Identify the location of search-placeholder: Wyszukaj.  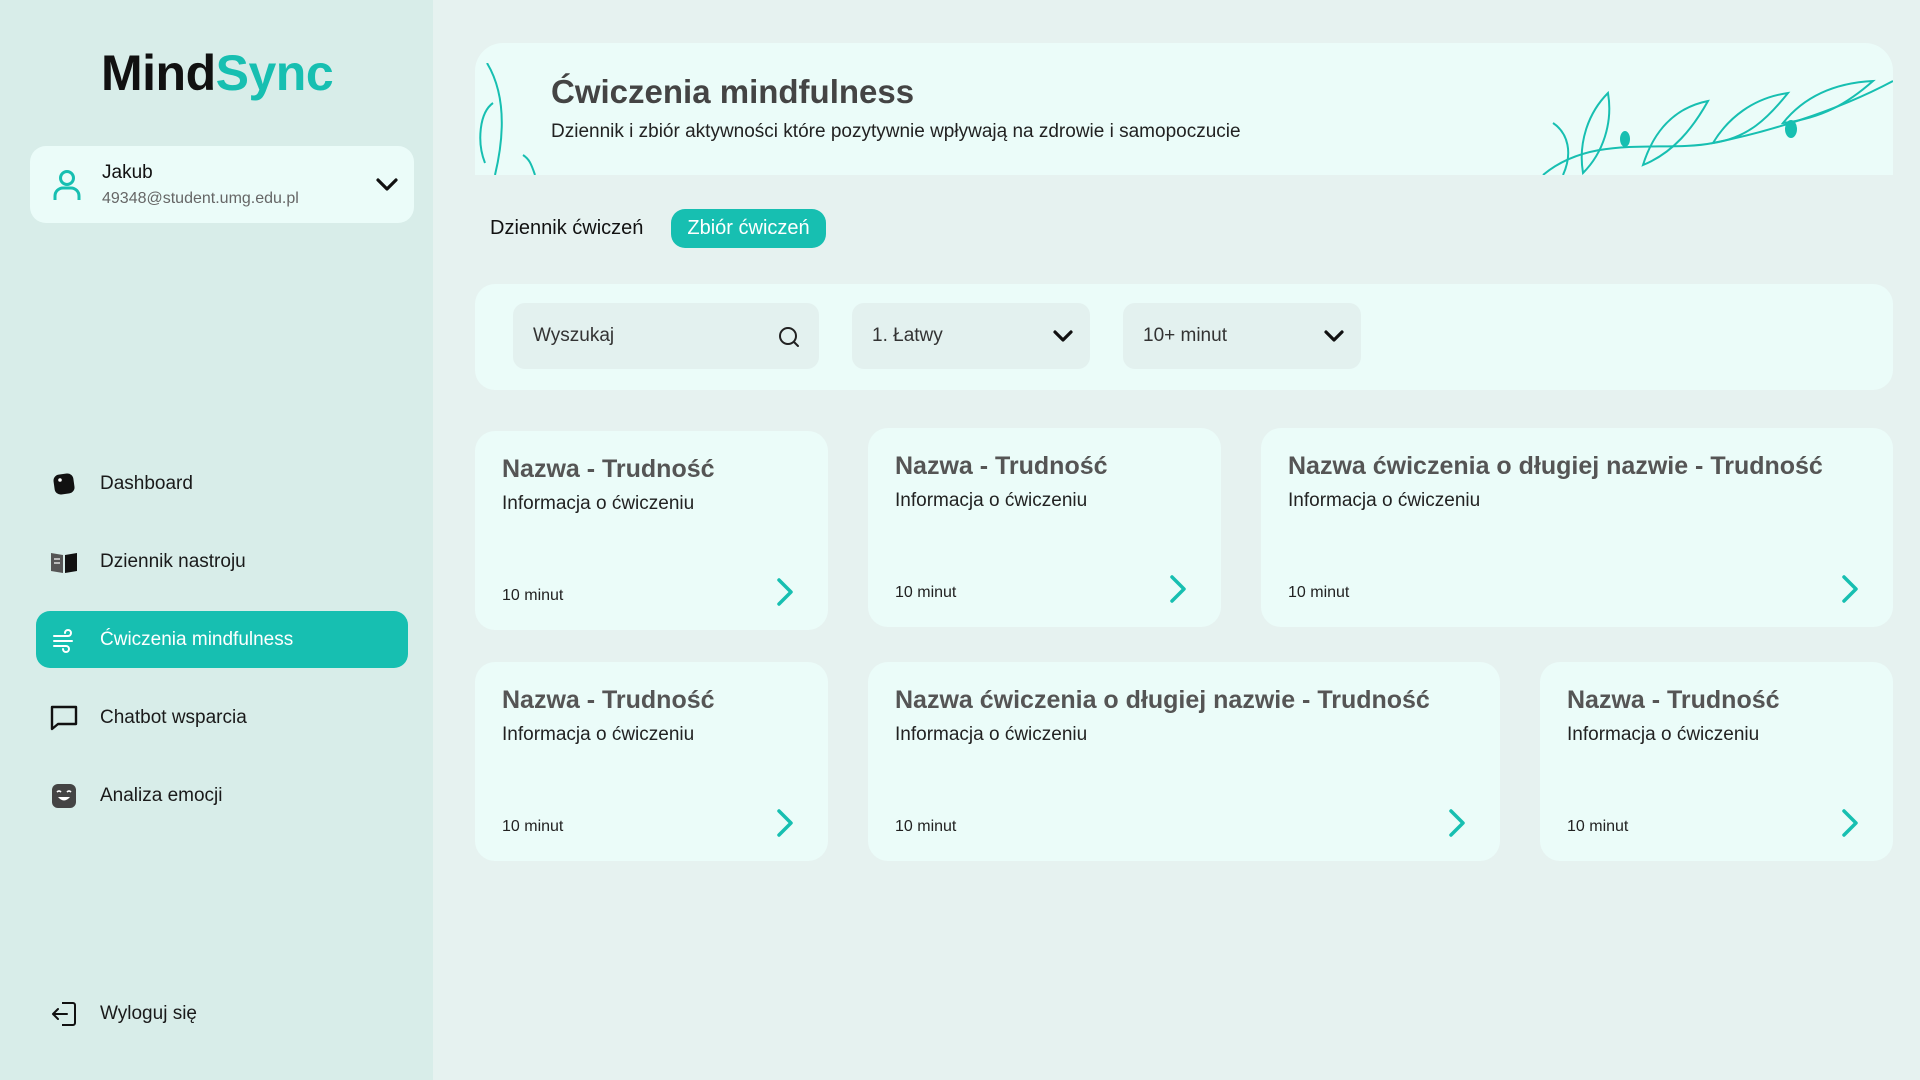
(574, 335).